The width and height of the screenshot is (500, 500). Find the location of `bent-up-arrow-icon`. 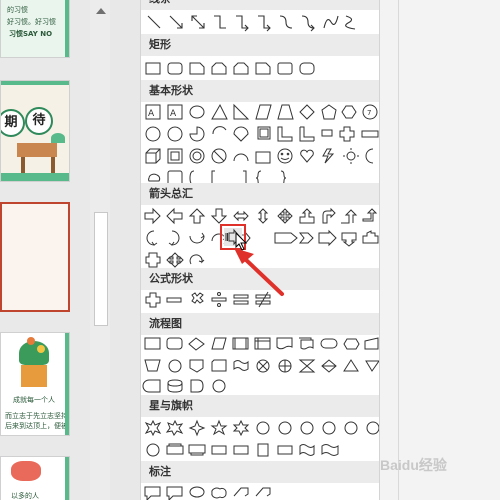

bent-up-arrow-icon is located at coordinates (370, 215).